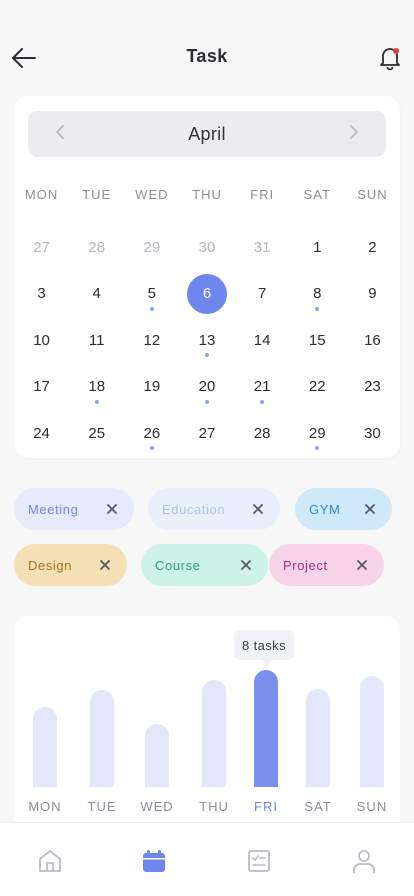 Image resolution: width=414 pixels, height=896 pixels. I want to click on day-number: 31, so click(262, 247).